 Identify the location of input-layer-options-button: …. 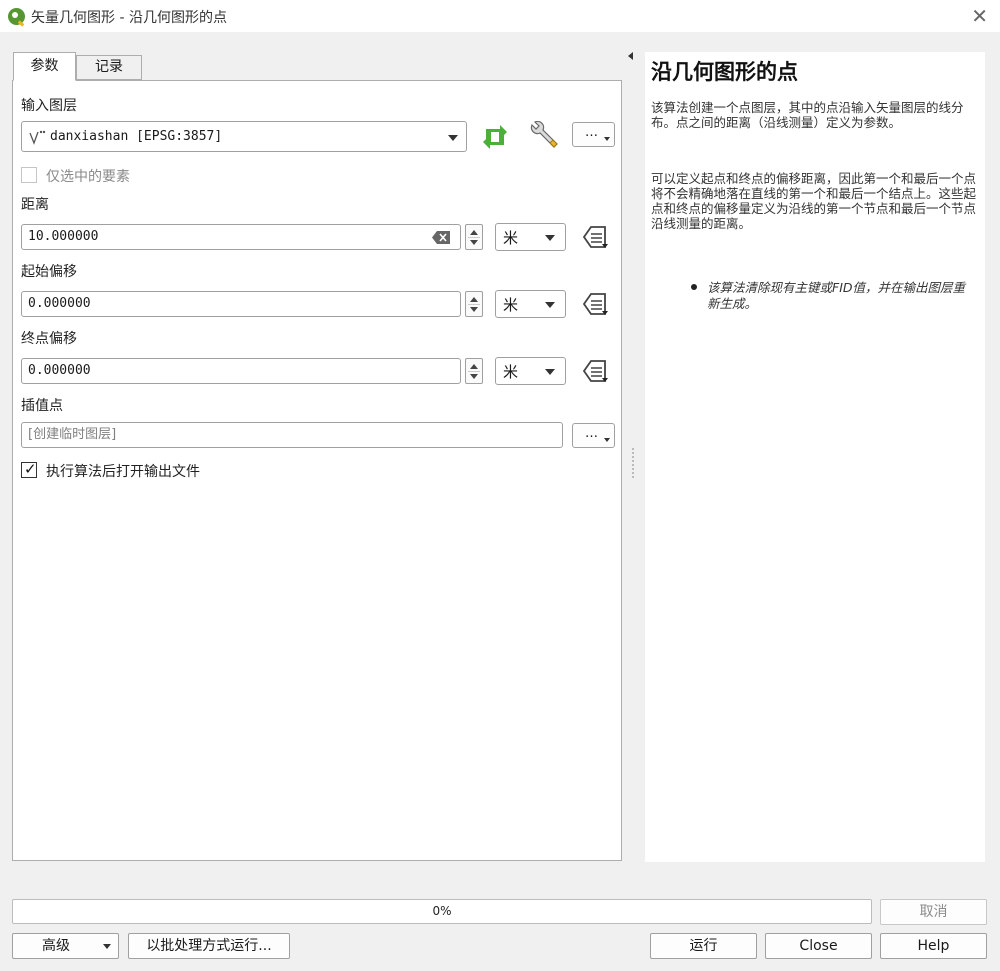
(593, 134).